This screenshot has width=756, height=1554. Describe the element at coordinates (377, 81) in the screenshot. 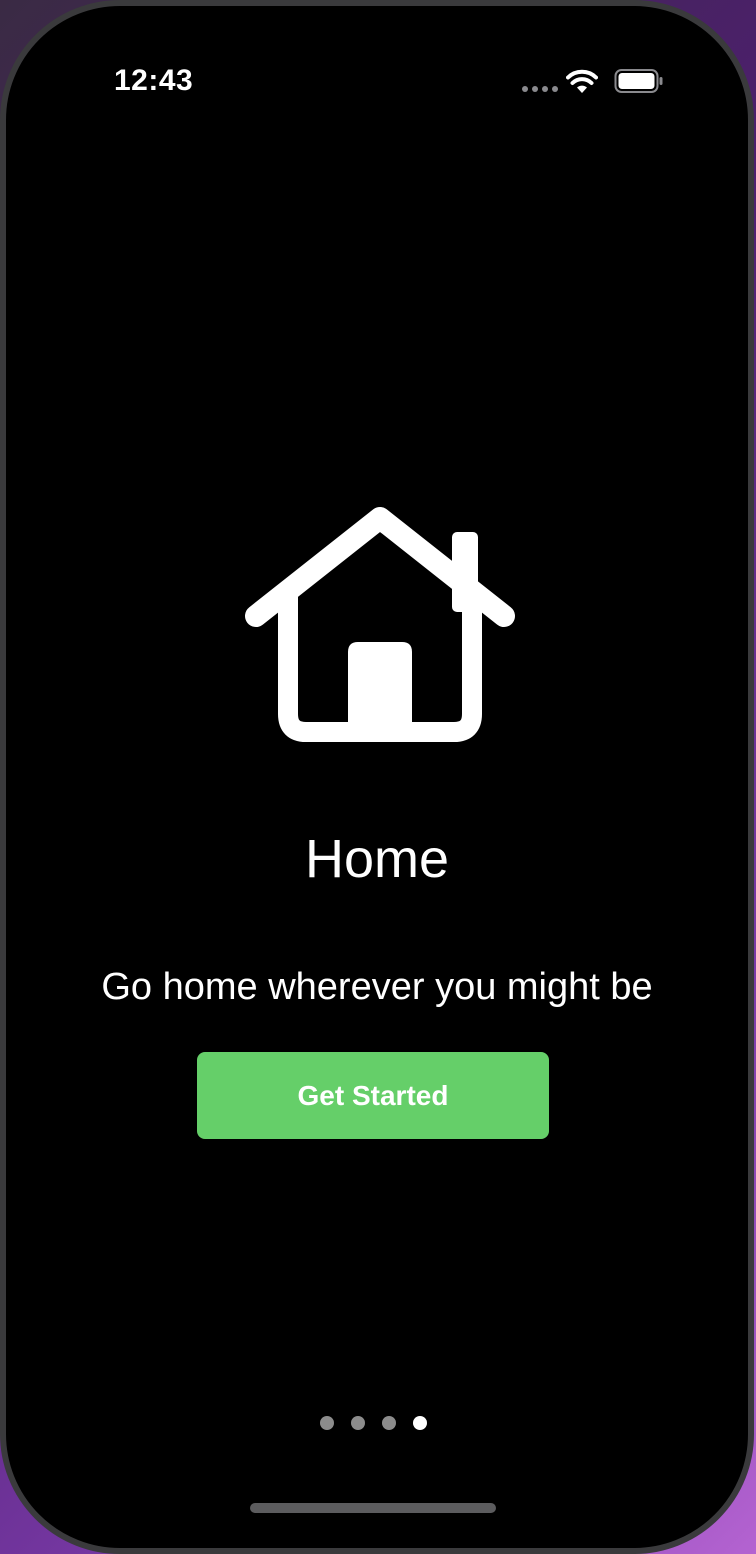

I see `status-bar: 12:43` at that location.